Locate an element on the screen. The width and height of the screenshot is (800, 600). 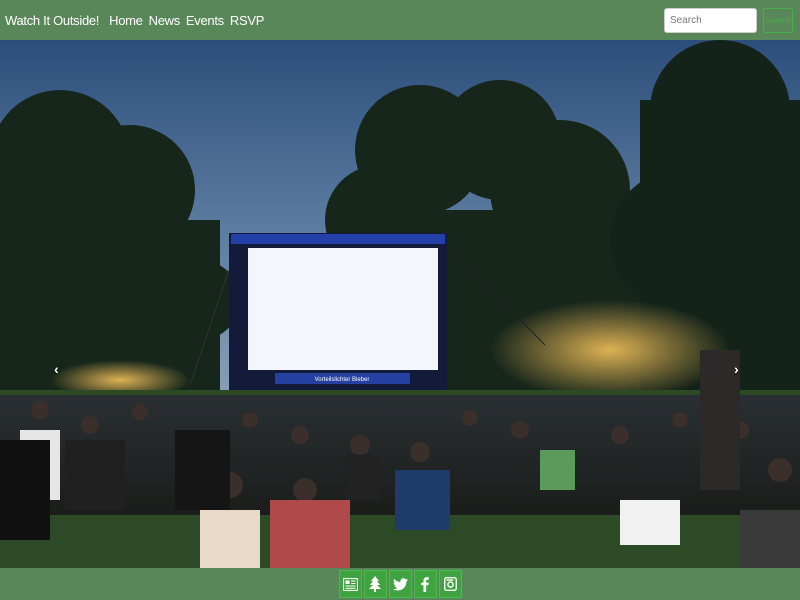
social-footer is located at coordinates (400, 584).